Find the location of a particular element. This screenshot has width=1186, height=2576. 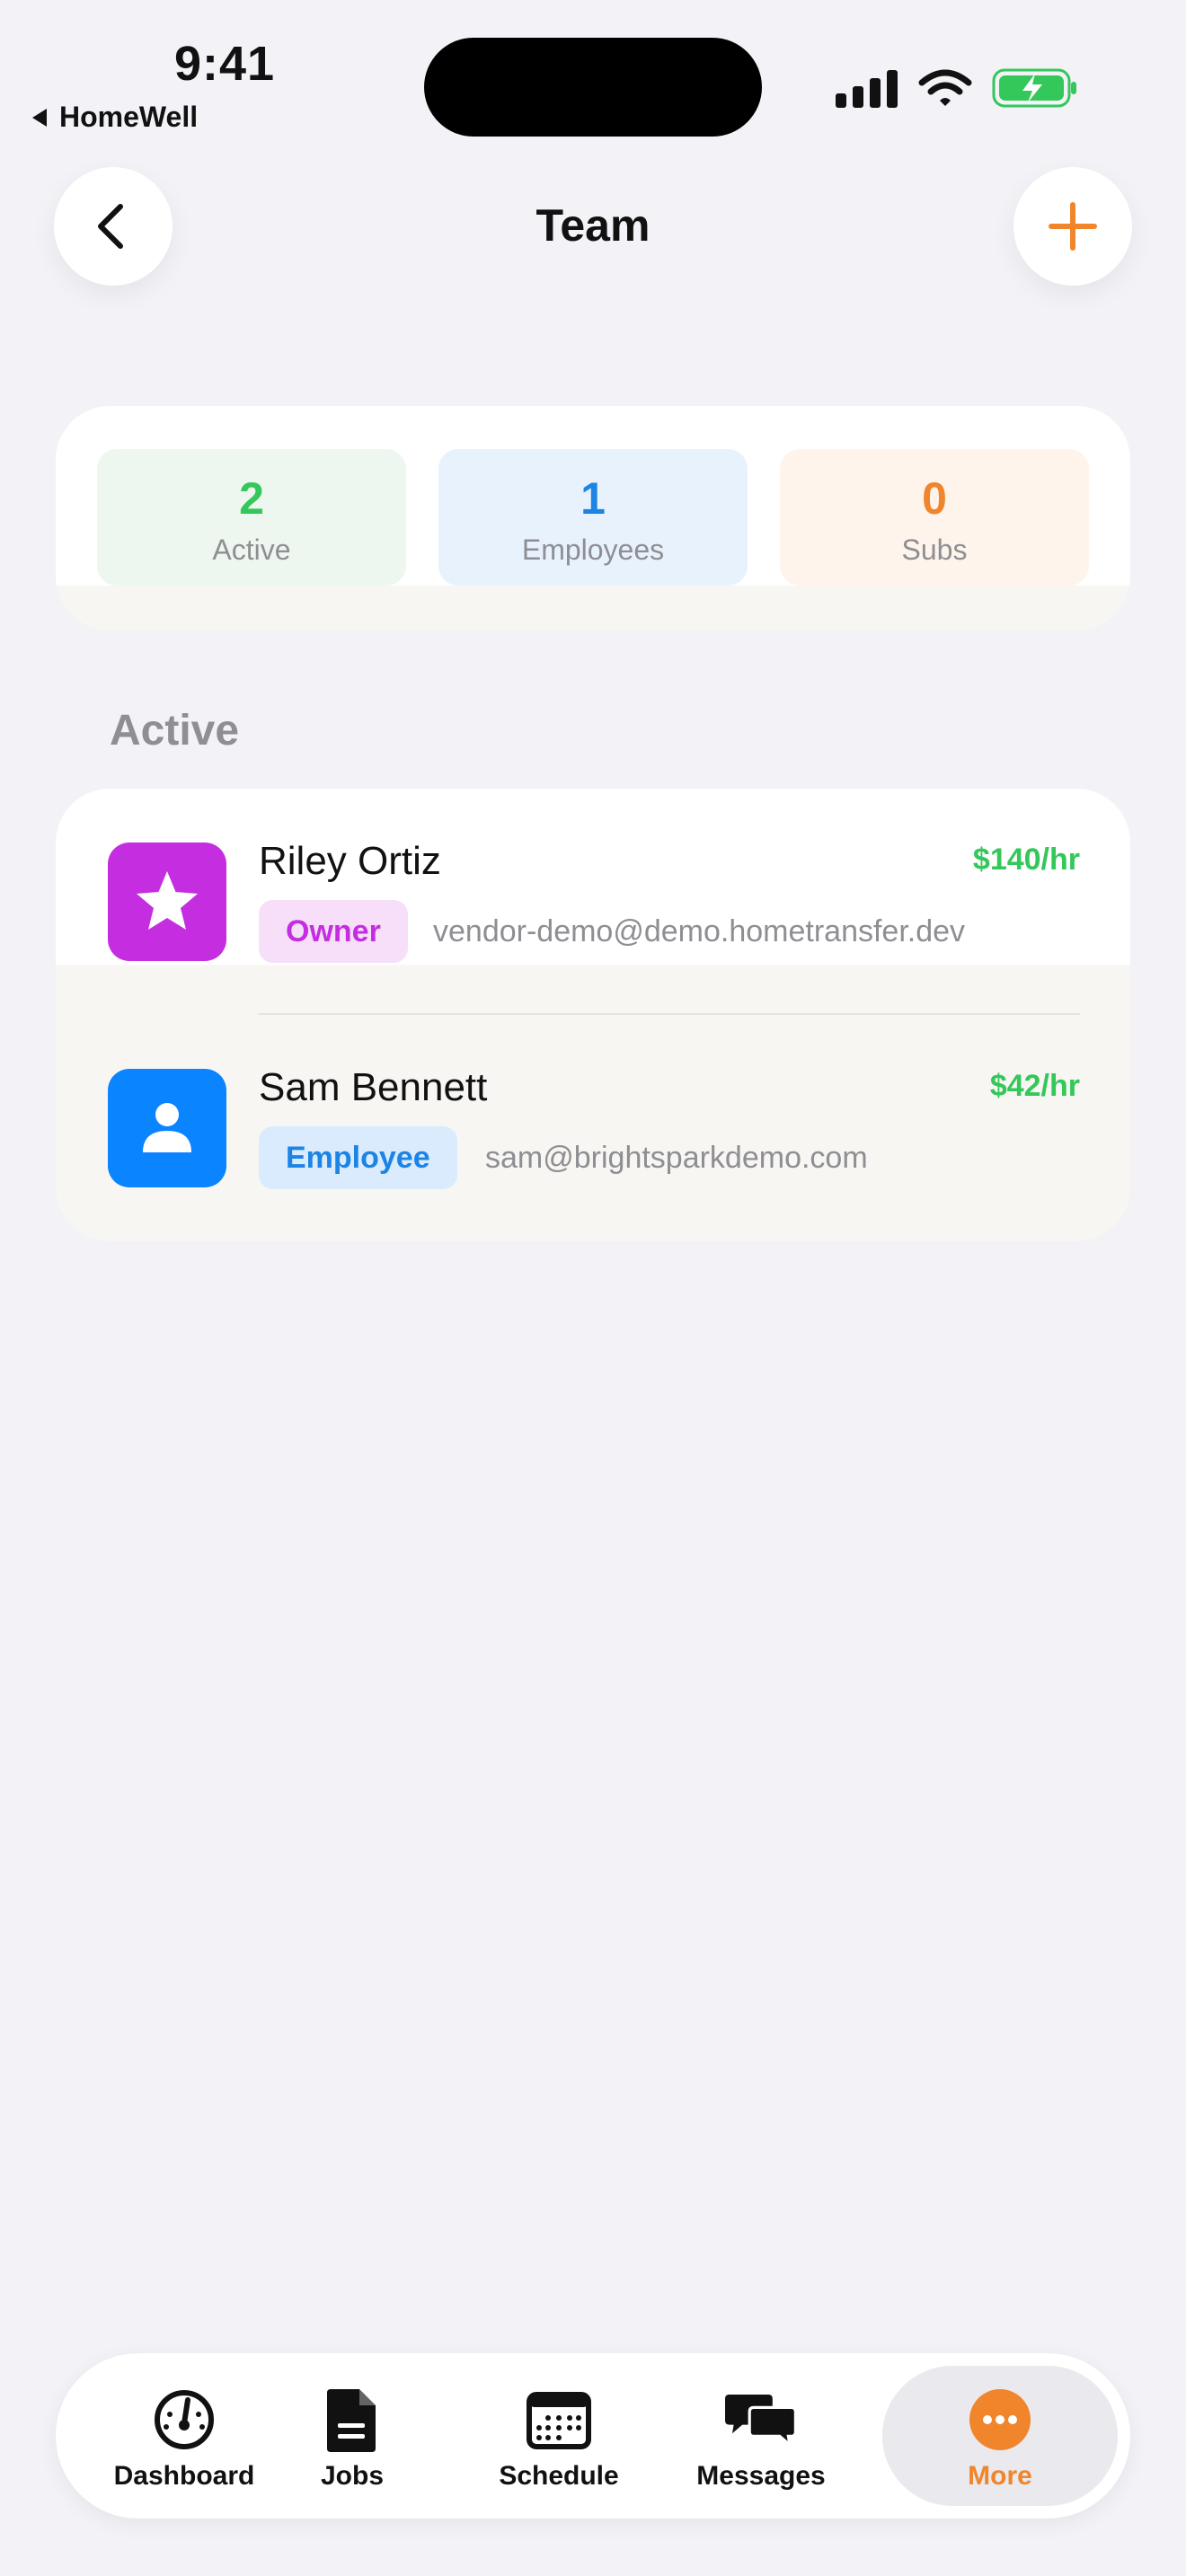

tab-more: More is located at coordinates (1000, 2436).